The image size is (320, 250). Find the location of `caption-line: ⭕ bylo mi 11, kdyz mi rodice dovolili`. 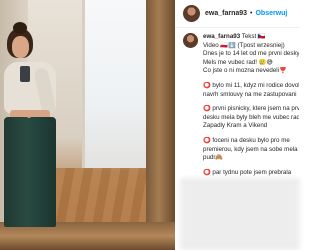

caption-line: ⭕ bylo mi 11, kdyz mi rodice dovolili is located at coordinates (251, 85).